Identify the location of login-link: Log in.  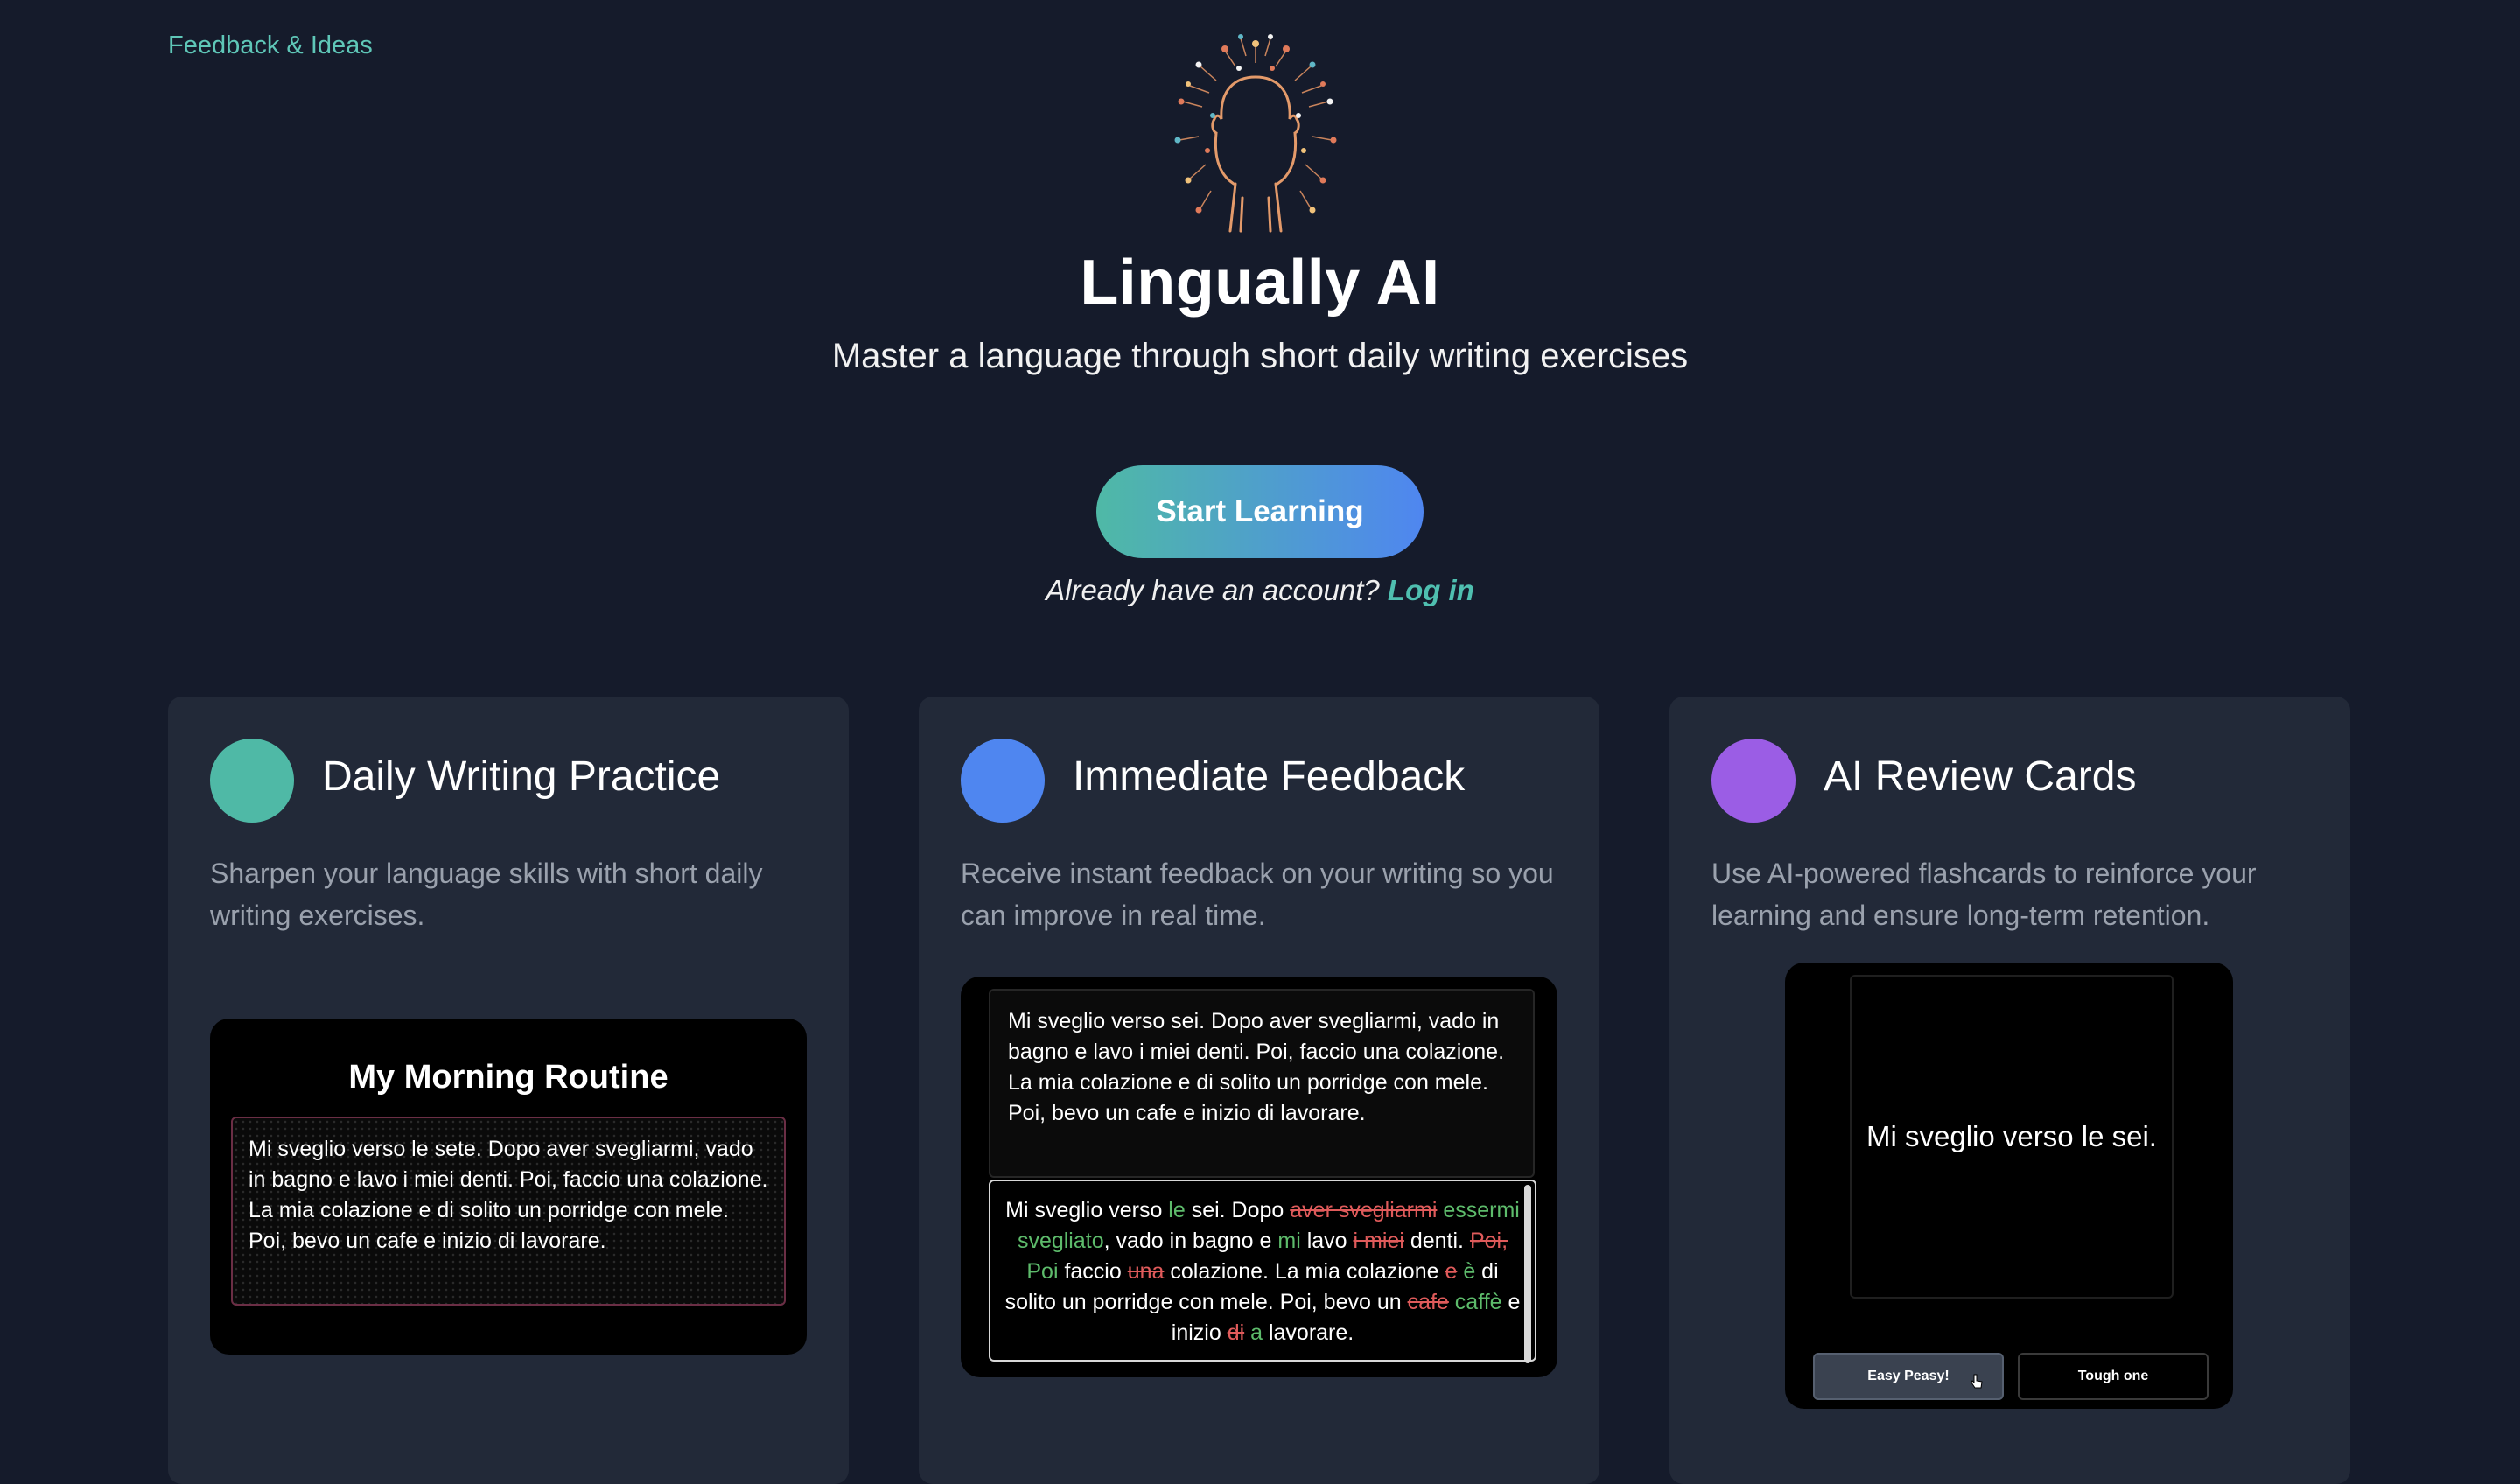
(1431, 590).